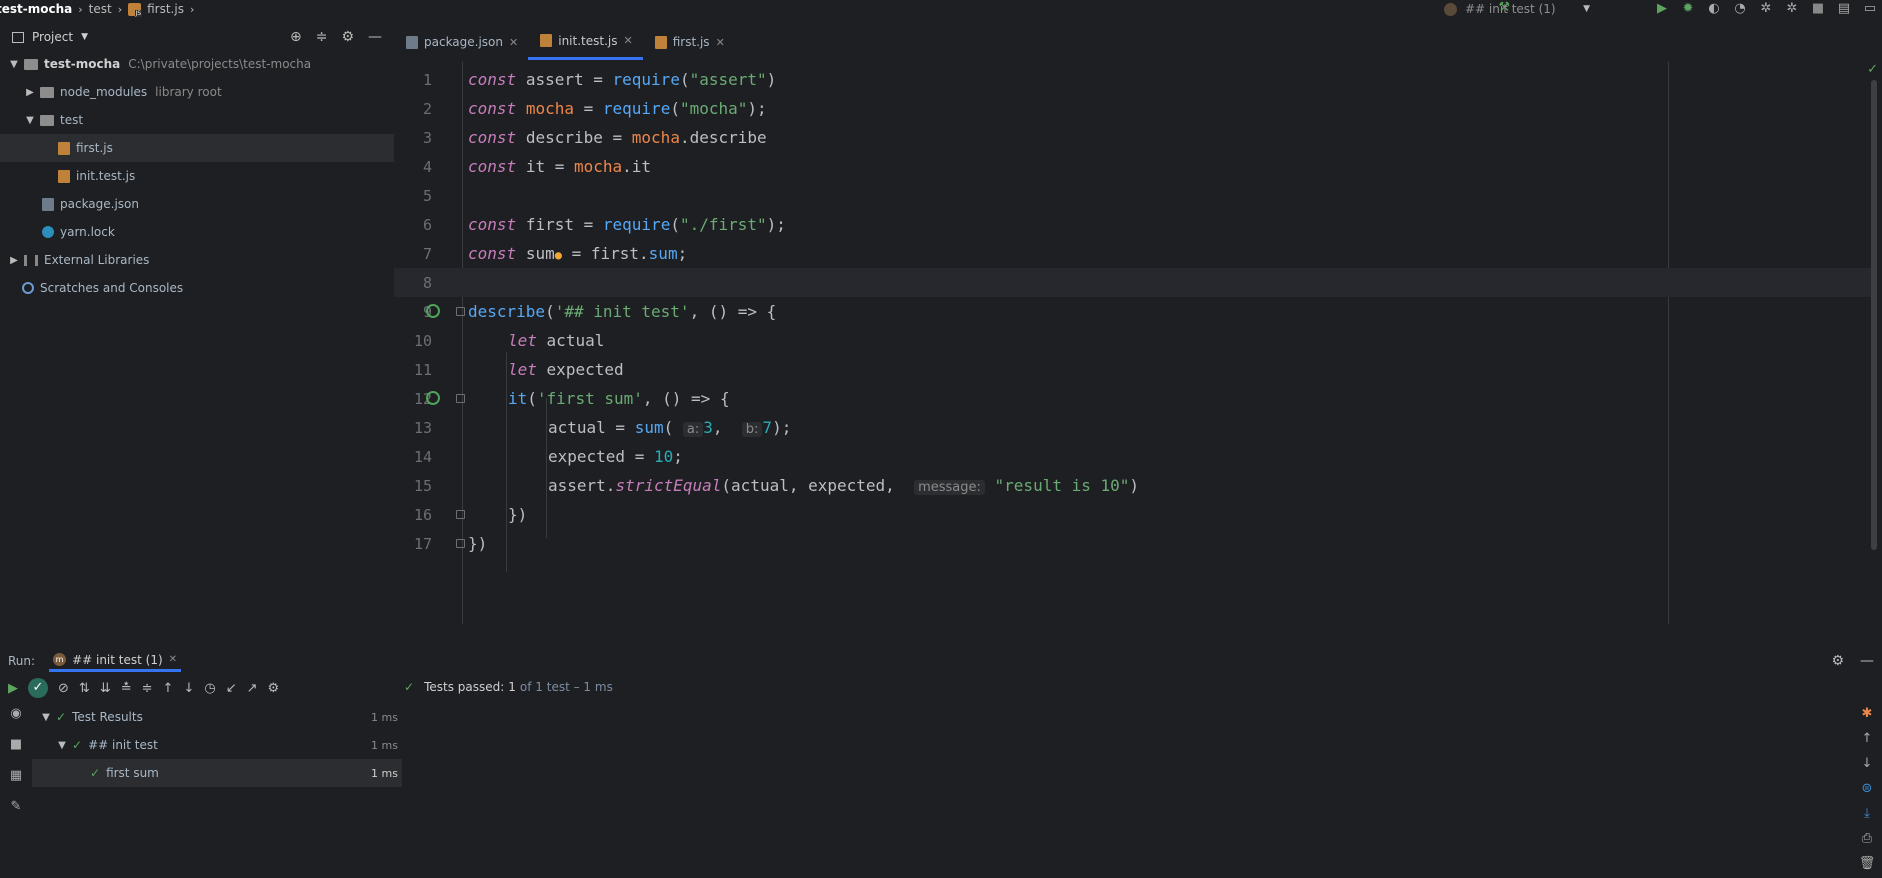 The width and height of the screenshot is (1882, 878). What do you see at coordinates (252, 688) in the screenshot?
I see `export-tests-icon: ↗` at bounding box center [252, 688].